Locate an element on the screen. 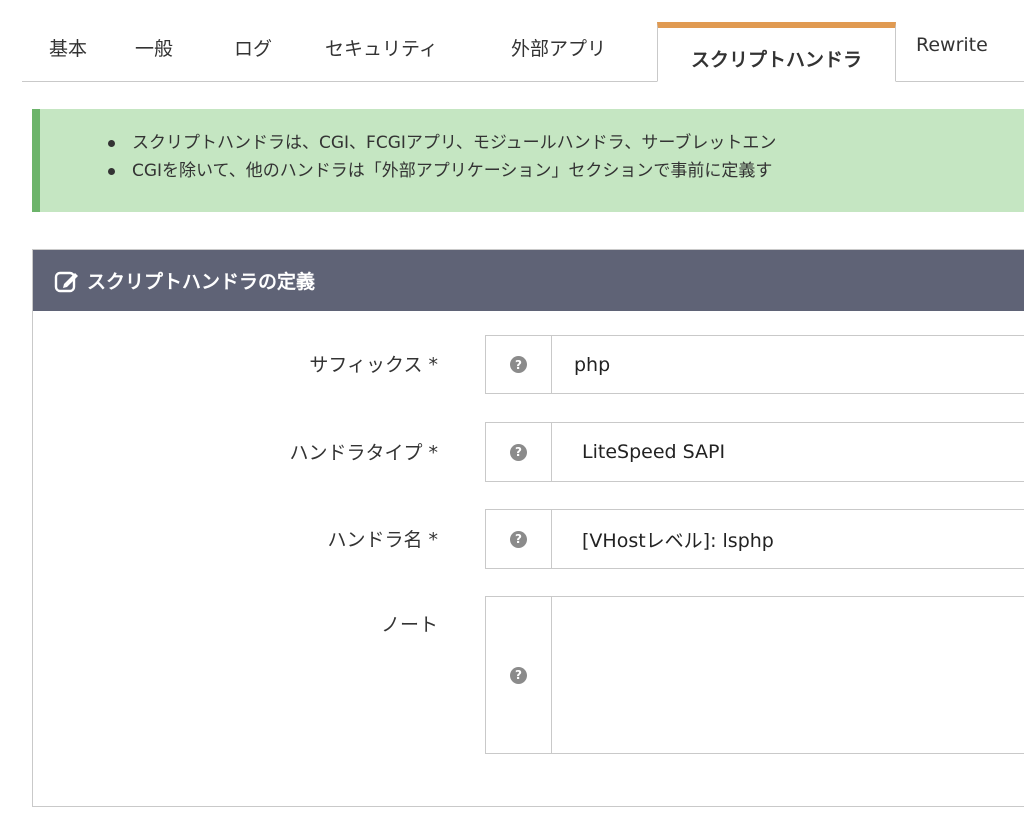  suffix-field: ? php is located at coordinates (754, 364).